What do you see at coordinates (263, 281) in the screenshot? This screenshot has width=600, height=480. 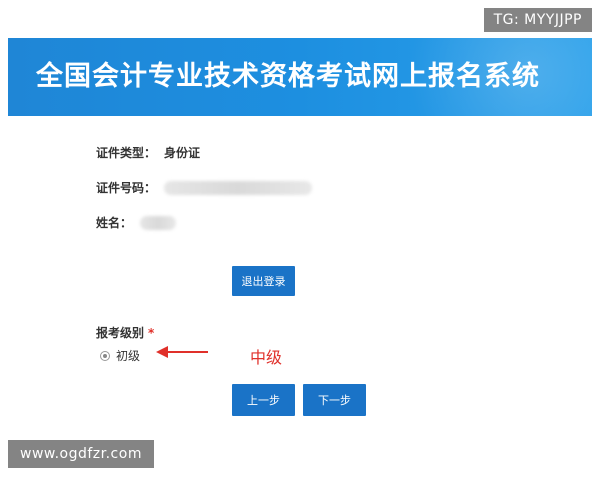 I see `logout-button: 退出登录` at bounding box center [263, 281].